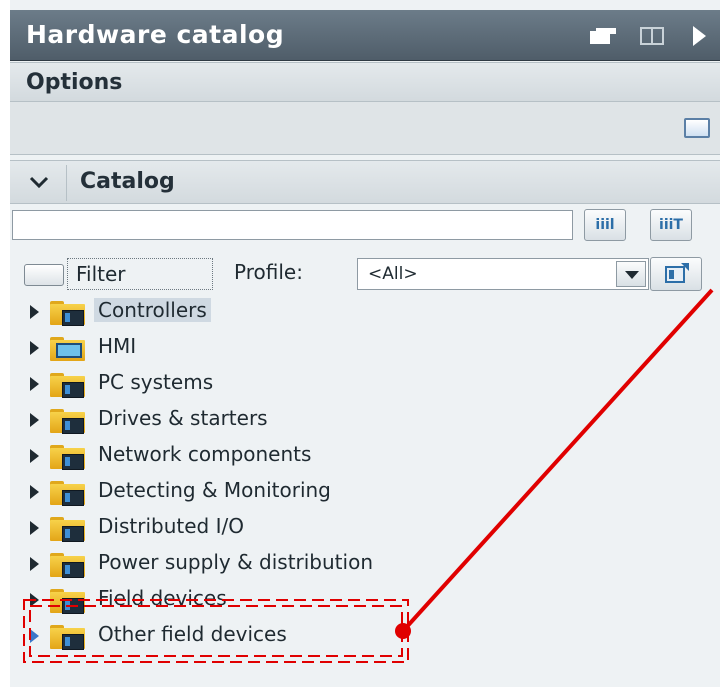 This screenshot has width=720, height=687. Describe the element at coordinates (171, 526) in the screenshot. I see `tree-item-label: Distributed I/O` at that location.